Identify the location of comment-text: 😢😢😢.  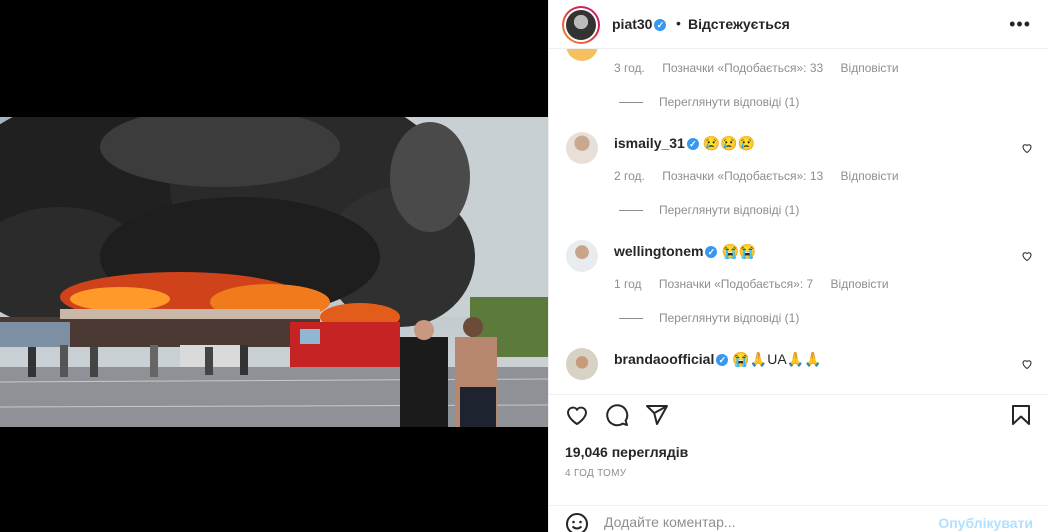
(729, 143).